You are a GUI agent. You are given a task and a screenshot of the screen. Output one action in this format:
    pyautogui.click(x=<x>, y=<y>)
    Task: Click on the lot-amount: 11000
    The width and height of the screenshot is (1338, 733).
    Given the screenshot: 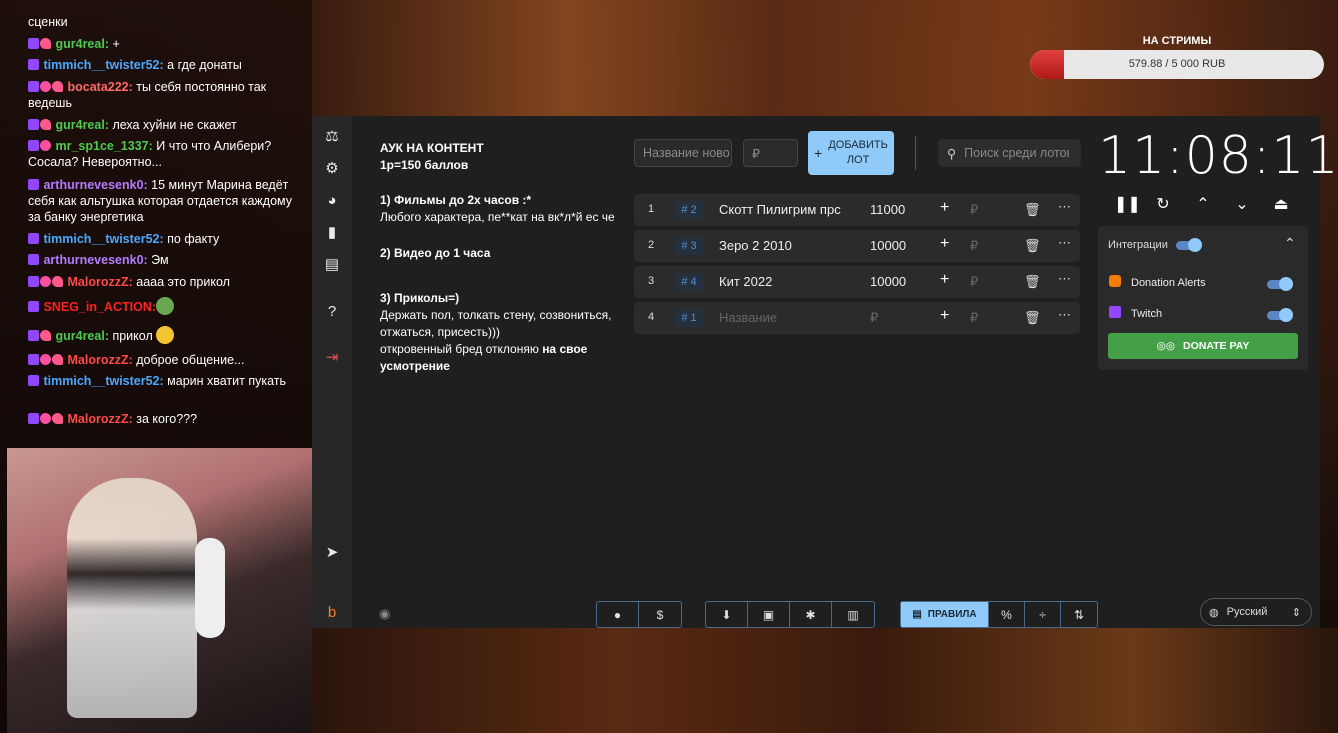 What is the action you would take?
    pyautogui.click(x=887, y=209)
    